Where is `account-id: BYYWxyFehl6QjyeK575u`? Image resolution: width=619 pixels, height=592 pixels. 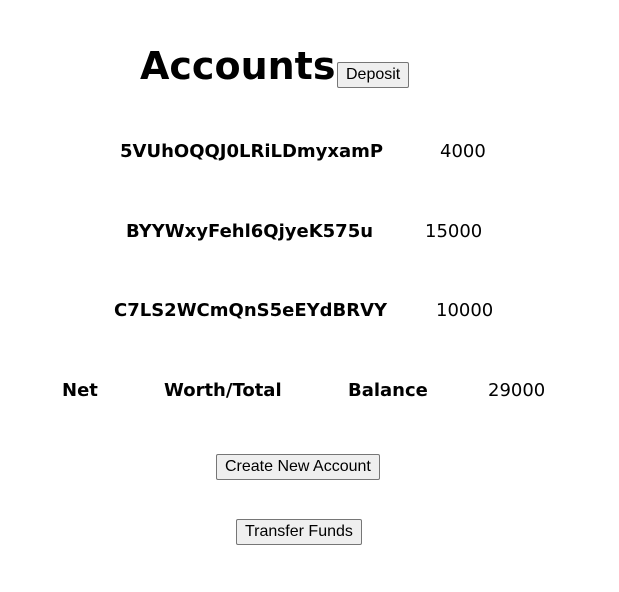 account-id: BYYWxyFehl6QjyeK575u is located at coordinates (250, 231).